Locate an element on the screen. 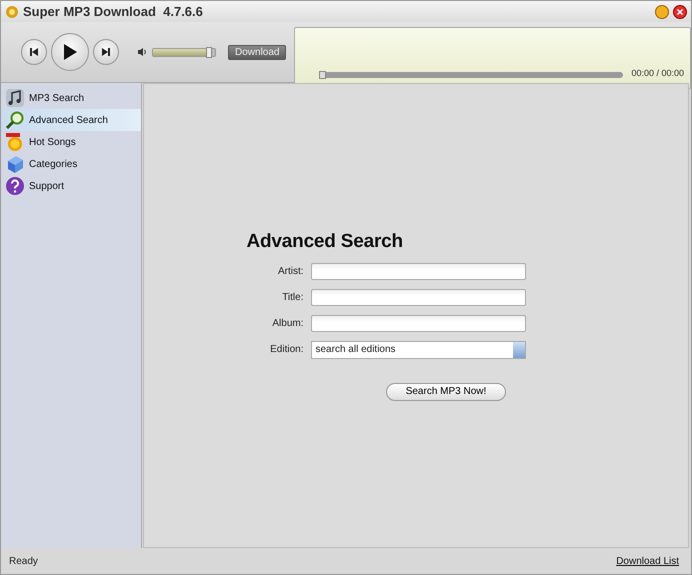 The image size is (692, 575). magnifier-icon is located at coordinates (15, 120).